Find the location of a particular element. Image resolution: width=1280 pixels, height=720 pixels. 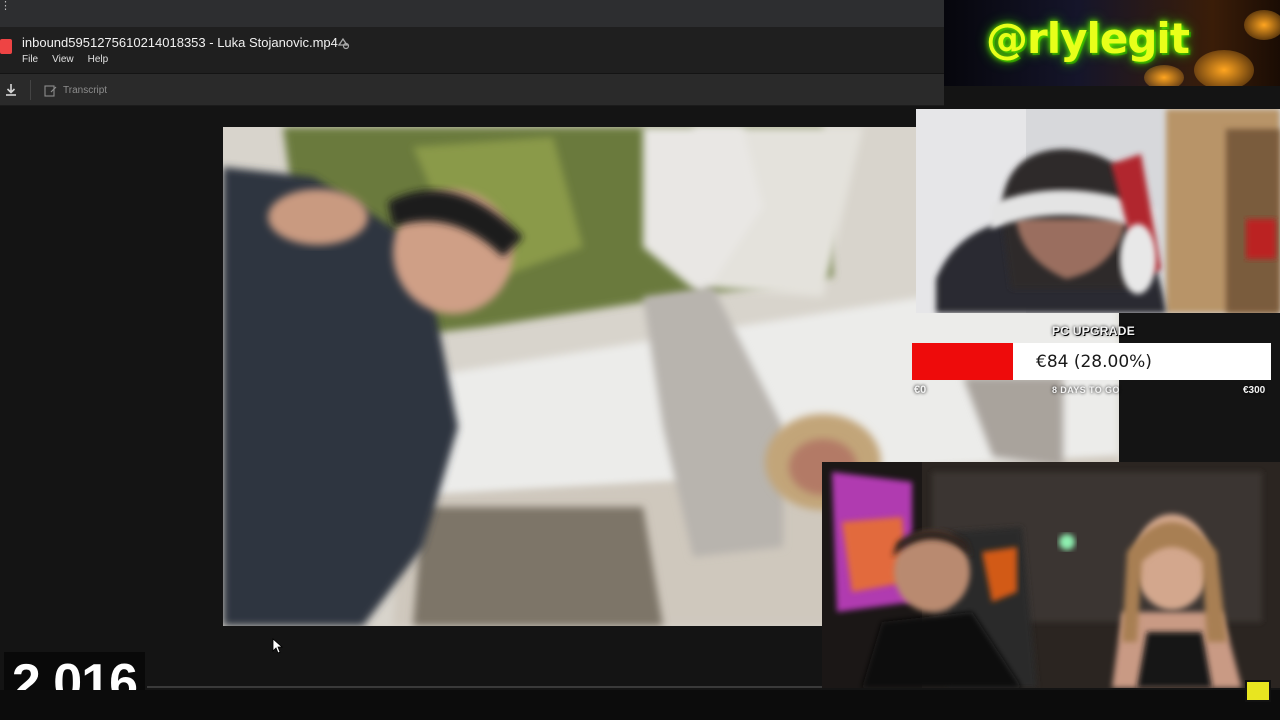

viewer-title-bar is located at coordinates (472, 50).